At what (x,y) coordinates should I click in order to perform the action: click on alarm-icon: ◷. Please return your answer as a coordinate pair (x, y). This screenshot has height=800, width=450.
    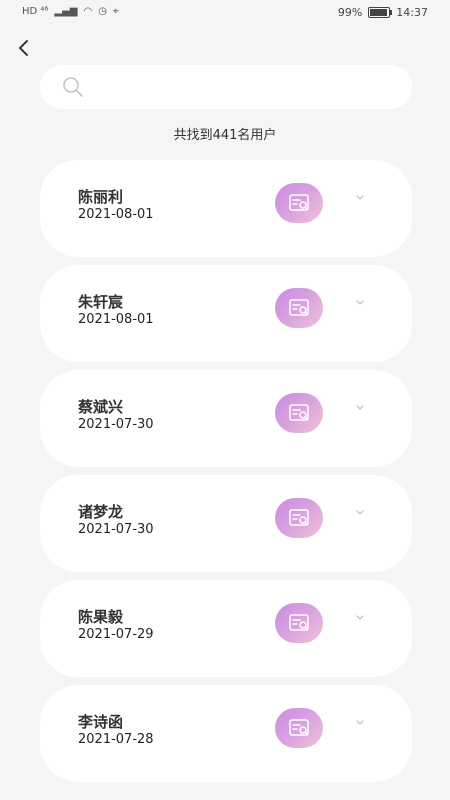
    Looking at the image, I should click on (102, 11).